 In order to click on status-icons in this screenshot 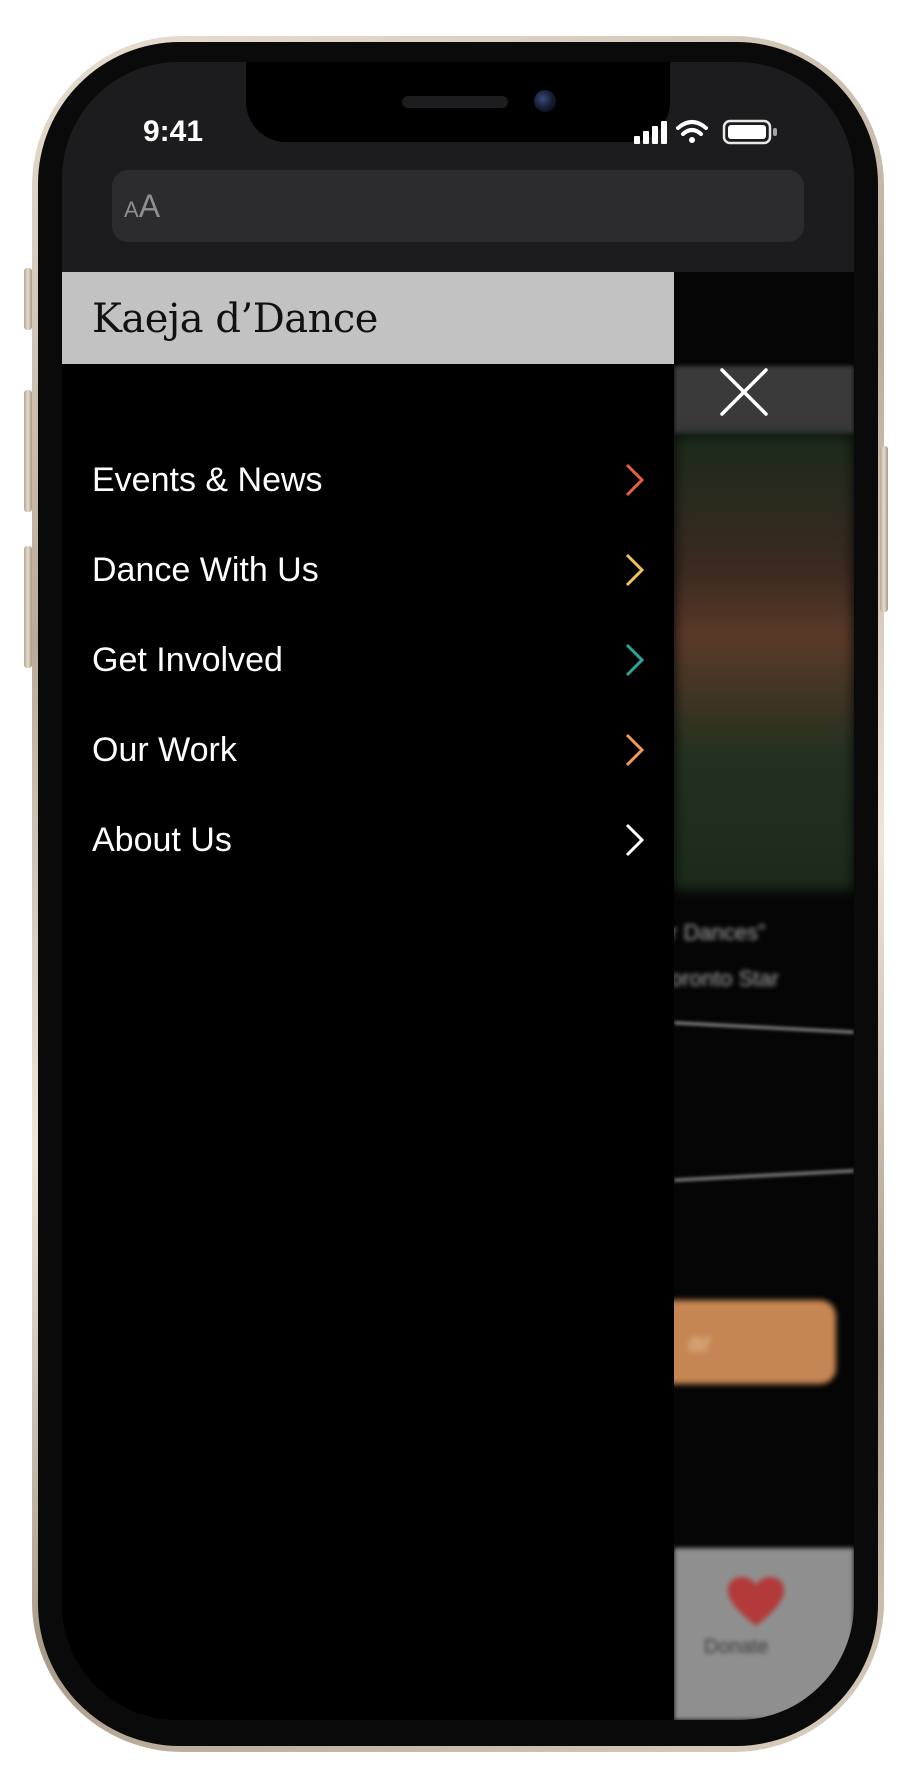, I will do `click(712, 132)`.